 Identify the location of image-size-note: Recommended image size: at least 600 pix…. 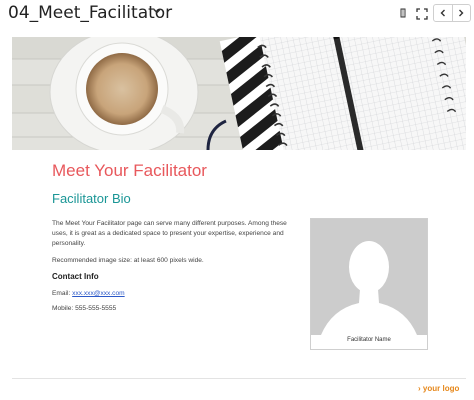
(128, 260).